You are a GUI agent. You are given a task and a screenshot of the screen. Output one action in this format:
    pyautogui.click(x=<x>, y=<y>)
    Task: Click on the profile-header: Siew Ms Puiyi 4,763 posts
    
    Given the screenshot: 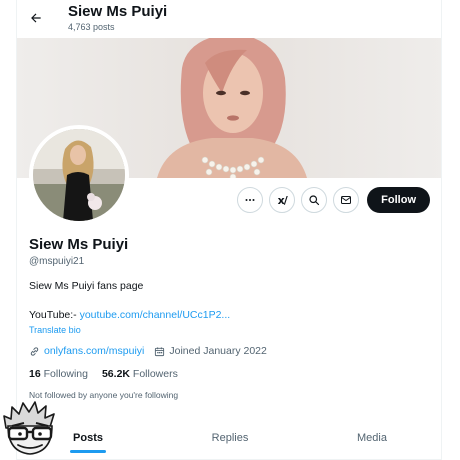 What is the action you would take?
    pyautogui.click(x=229, y=19)
    